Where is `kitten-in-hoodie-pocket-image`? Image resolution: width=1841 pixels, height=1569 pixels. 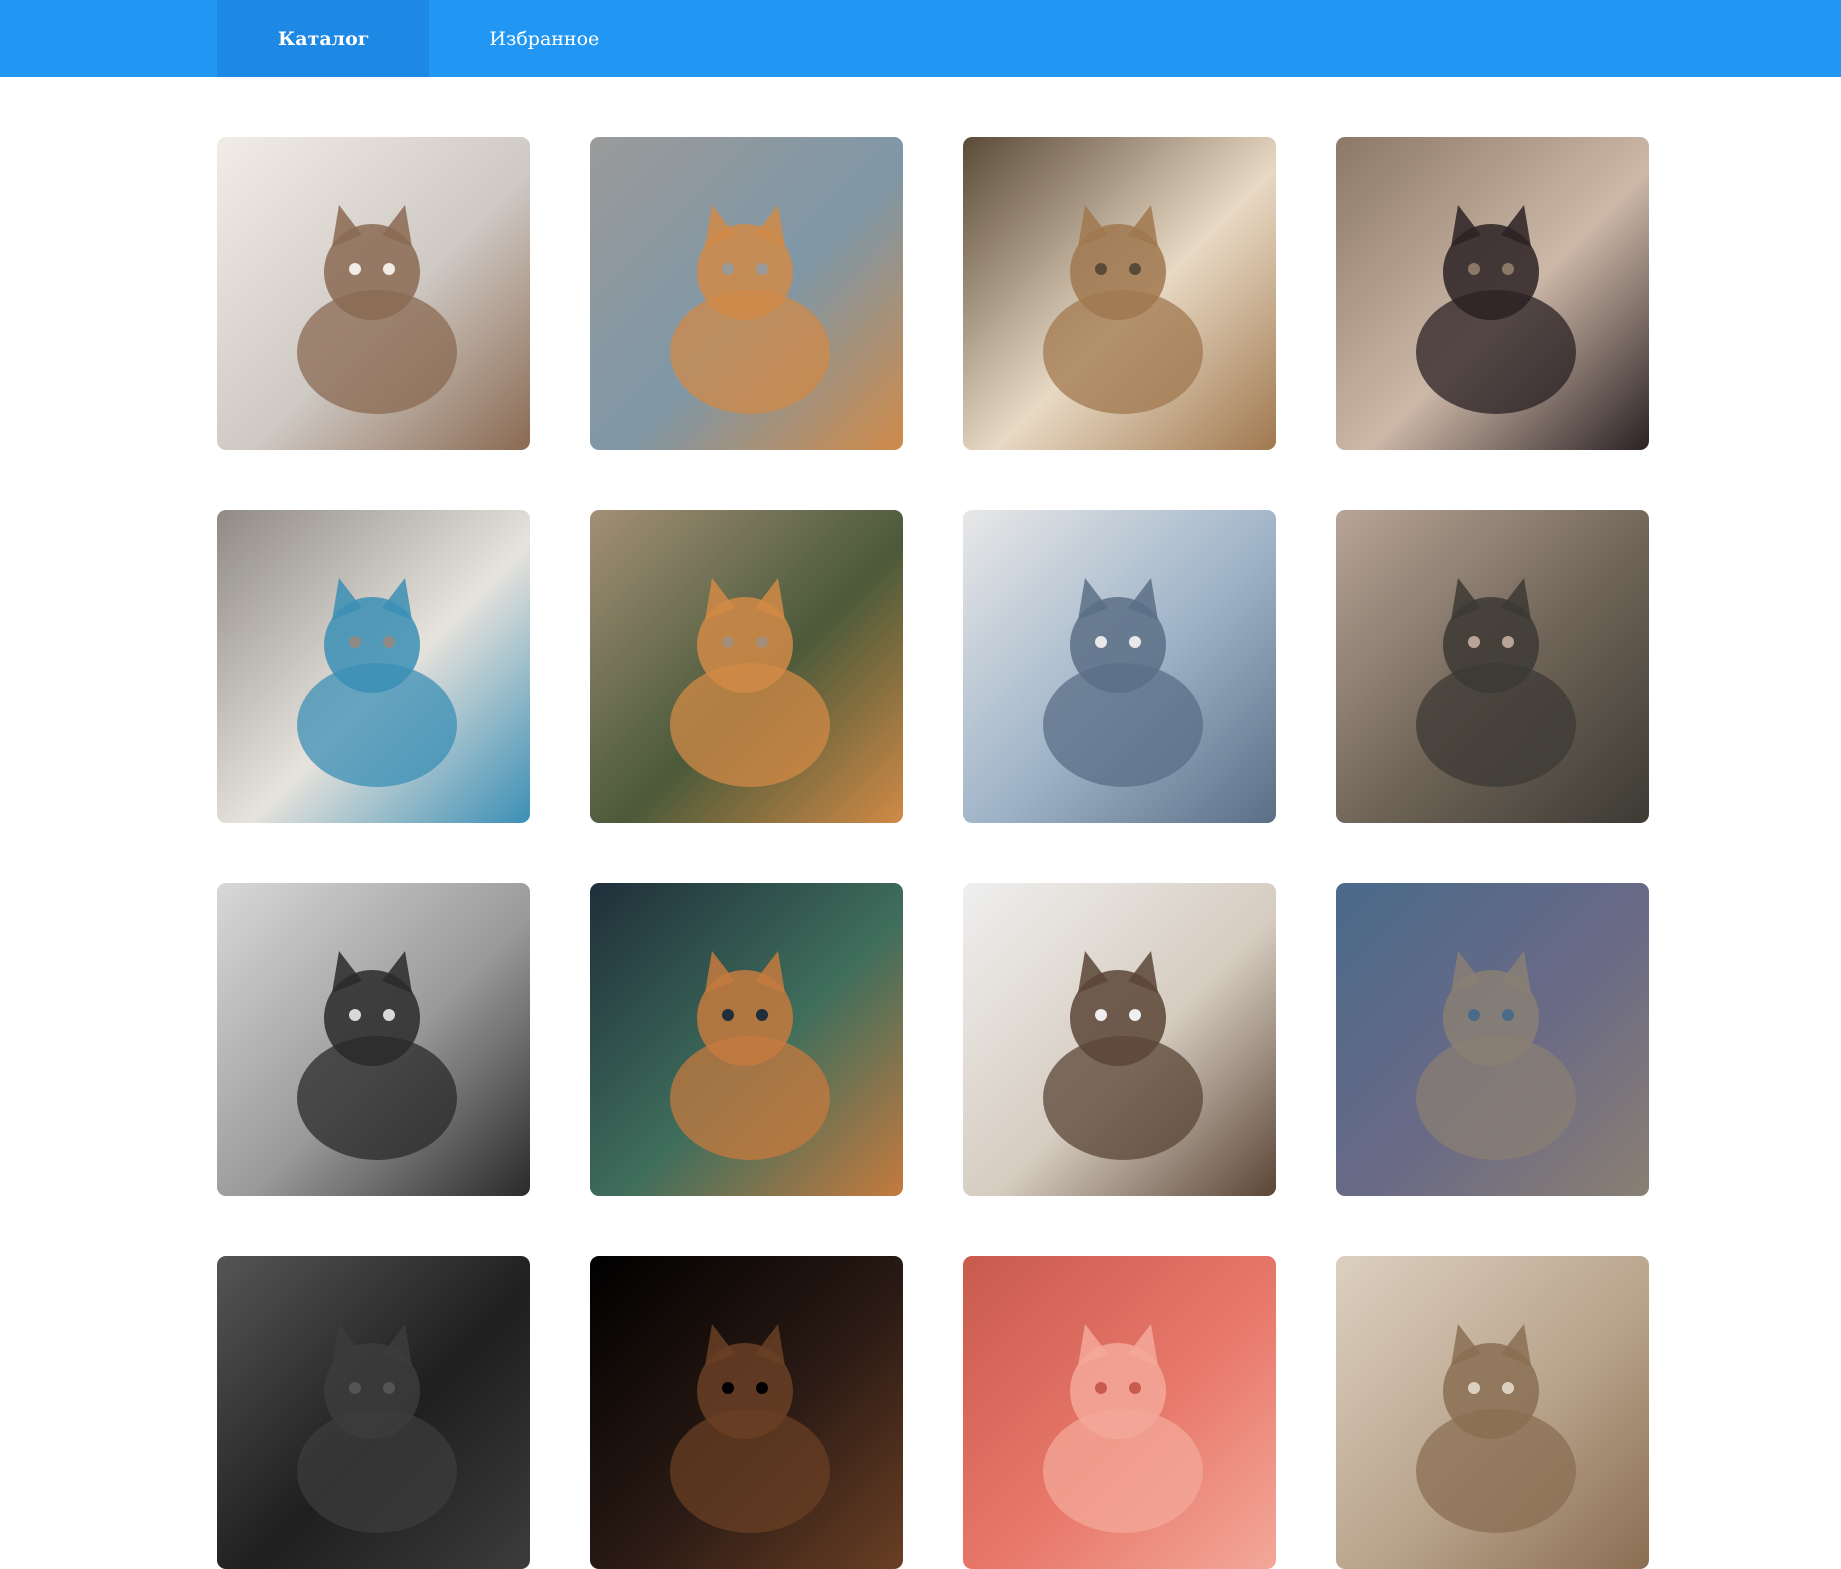
kitten-in-hoodie-pocket-image is located at coordinates (1492, 1039).